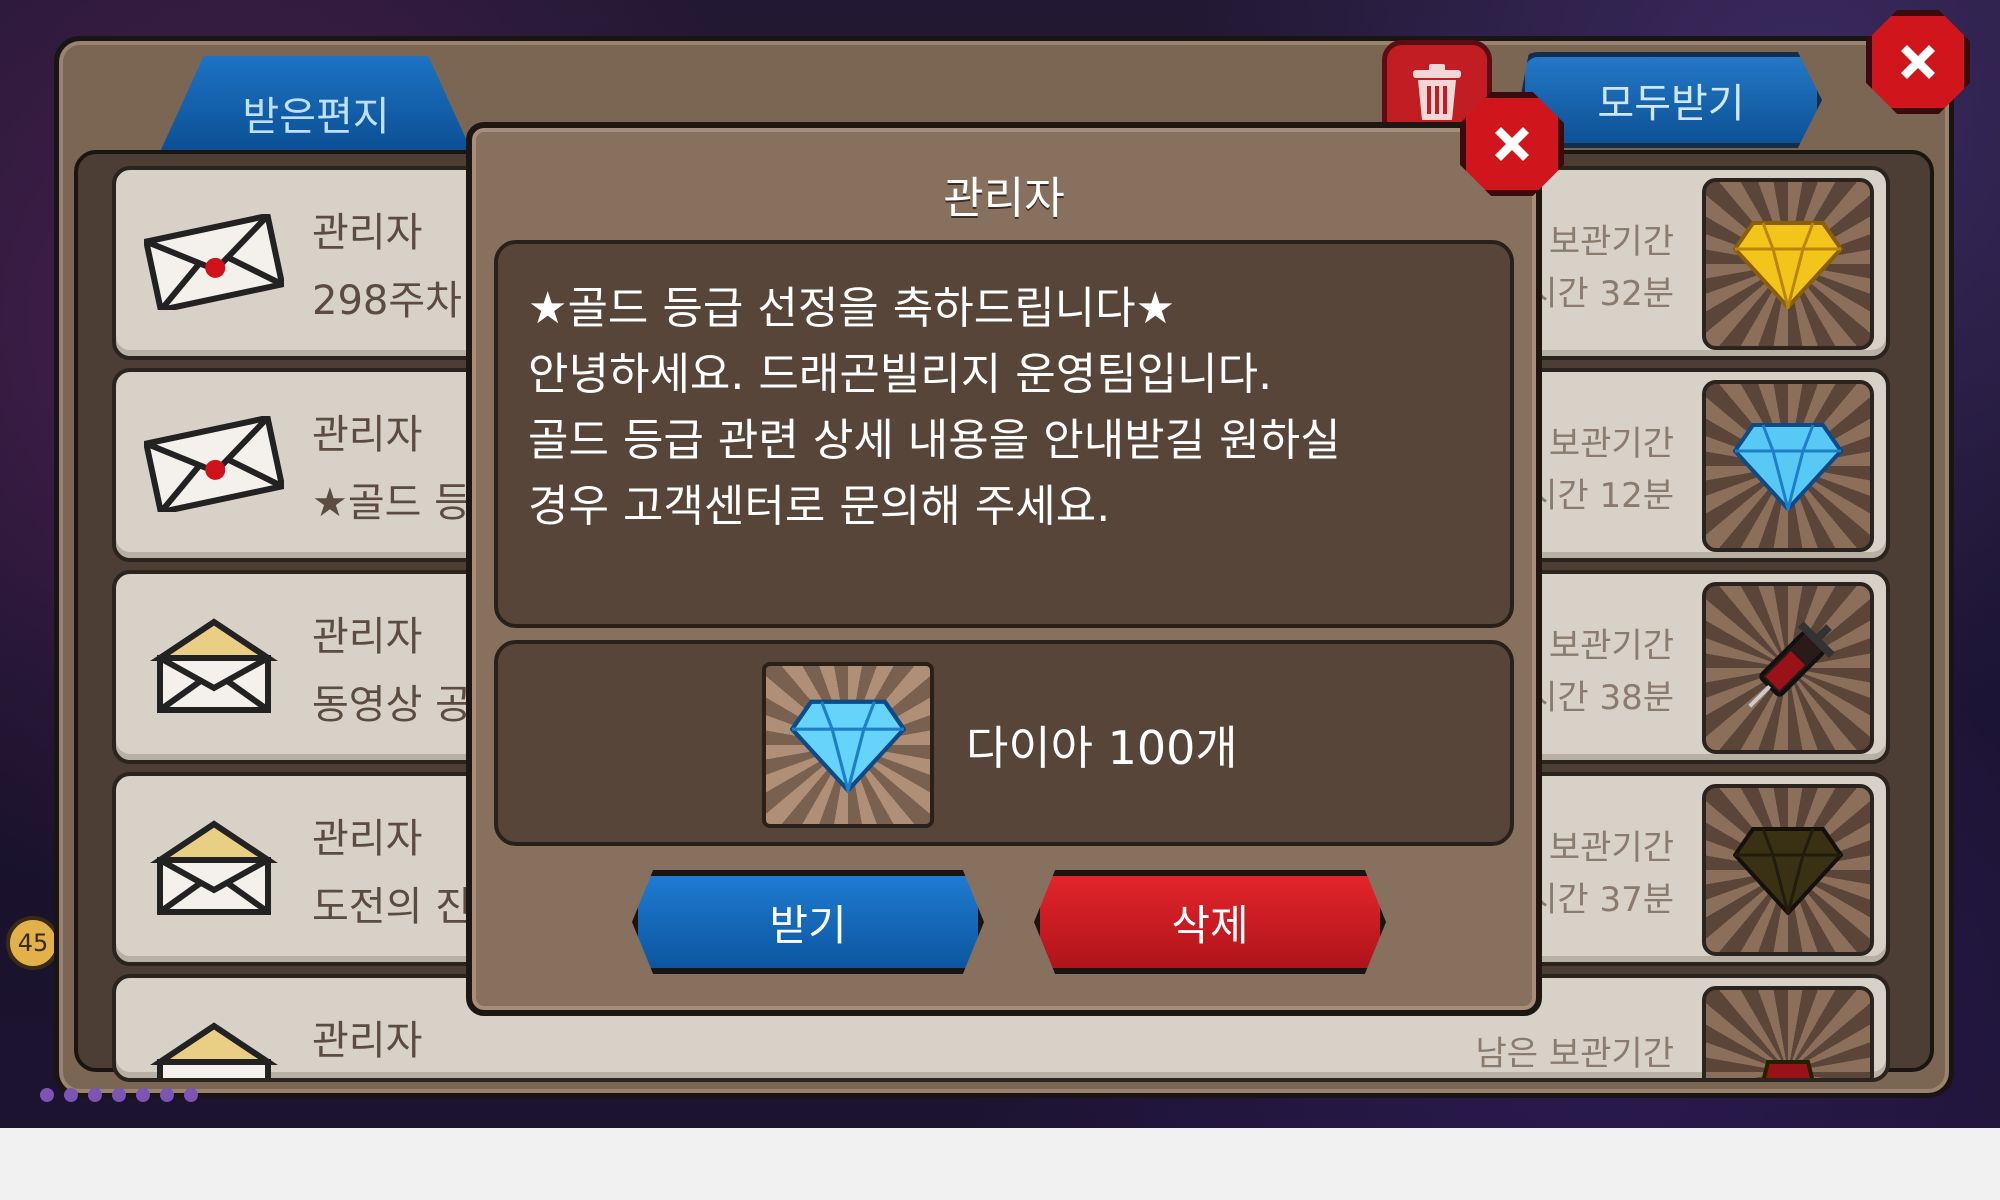 Image resolution: width=2000 pixels, height=1200 pixels. Describe the element at coordinates (1788, 1069) in the screenshot. I see `potion-icon` at that location.